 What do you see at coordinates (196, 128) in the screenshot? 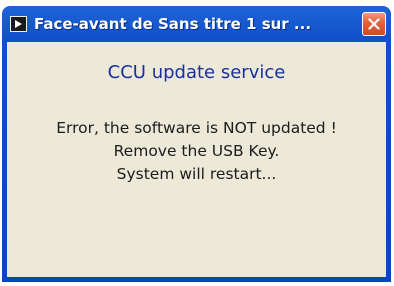
I see `error-message-line: Error, the software is NOT updated !` at bounding box center [196, 128].